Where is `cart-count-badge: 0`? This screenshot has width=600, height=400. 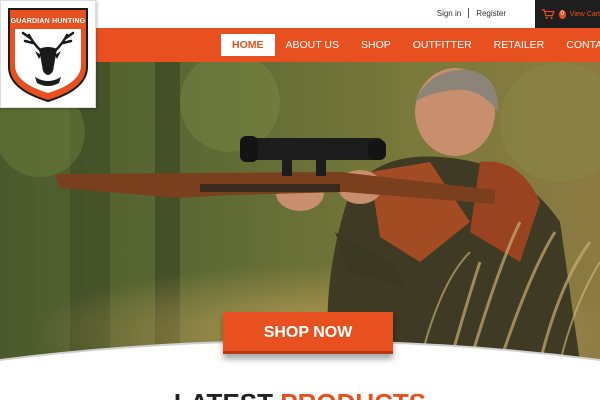 cart-count-badge: 0 is located at coordinates (562, 14).